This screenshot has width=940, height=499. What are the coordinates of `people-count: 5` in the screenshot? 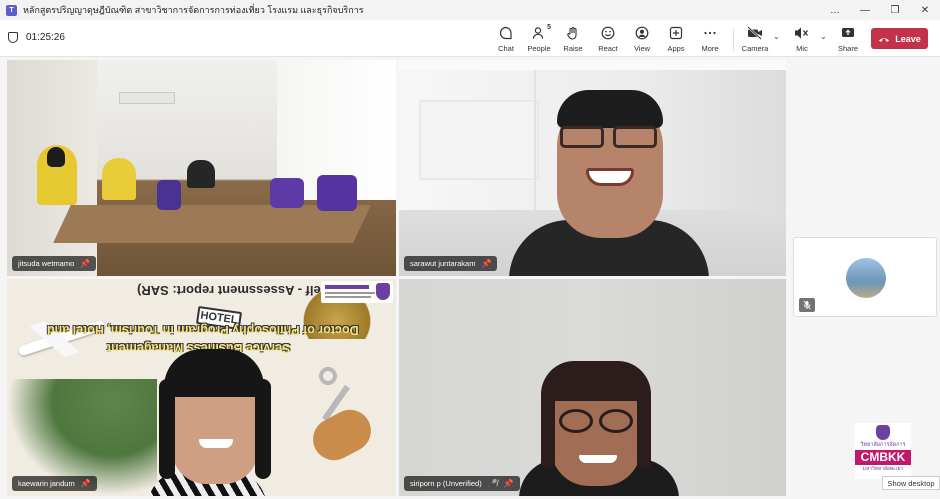 It's located at (549, 27).